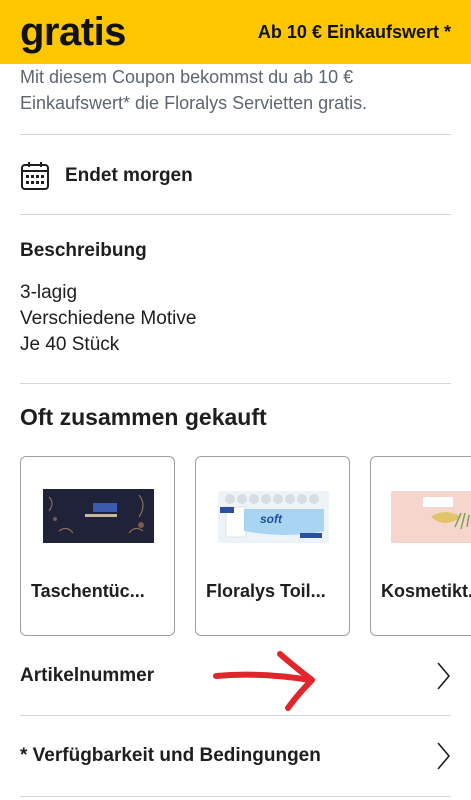 The image size is (471, 800). What do you see at coordinates (143, 417) in the screenshot?
I see `related-section-title: Oft zusammen gekauft` at bounding box center [143, 417].